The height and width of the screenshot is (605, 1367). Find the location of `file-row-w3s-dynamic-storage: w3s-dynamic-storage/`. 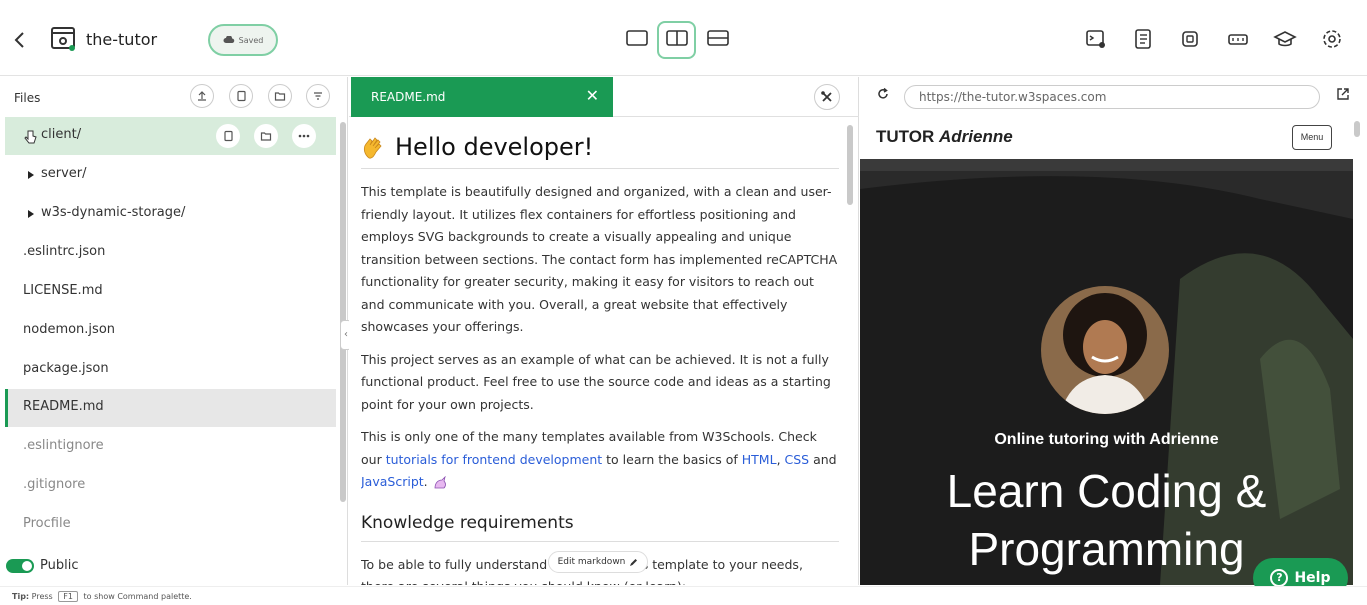

file-row-w3s-dynamic-storage: w3s-dynamic-storage/ is located at coordinates (170, 214).